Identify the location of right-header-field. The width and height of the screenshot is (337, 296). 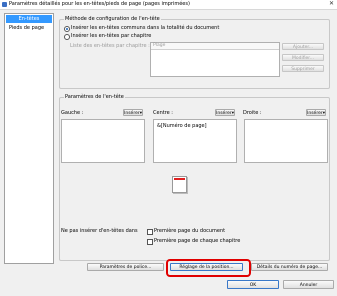
(286, 141).